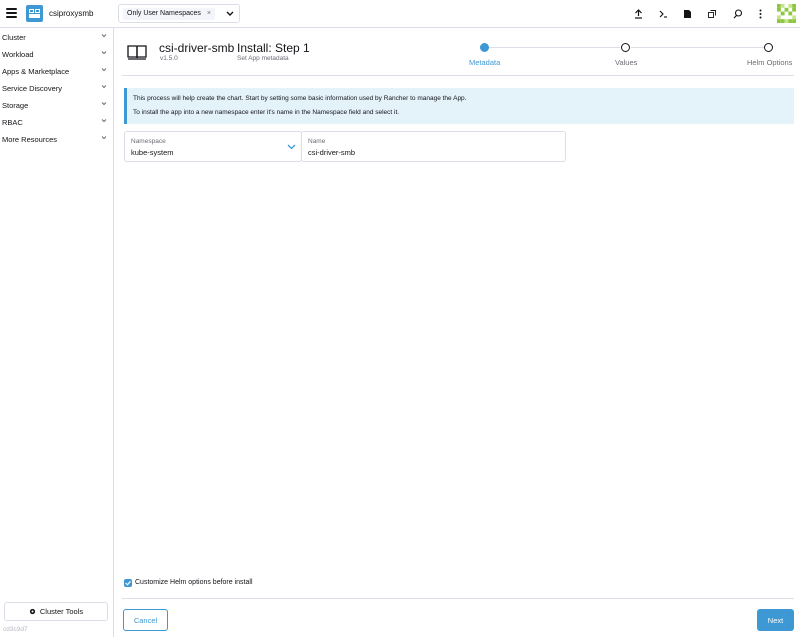  Describe the element at coordinates (484, 47) in the screenshot. I see `step-metadata-dot` at that location.